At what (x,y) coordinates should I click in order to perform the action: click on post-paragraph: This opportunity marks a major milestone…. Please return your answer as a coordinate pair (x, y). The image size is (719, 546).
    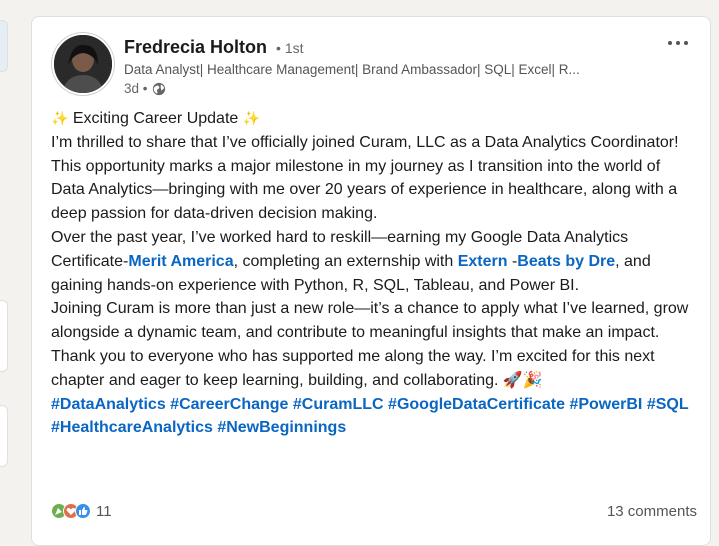
    Looking at the image, I should click on (364, 190).